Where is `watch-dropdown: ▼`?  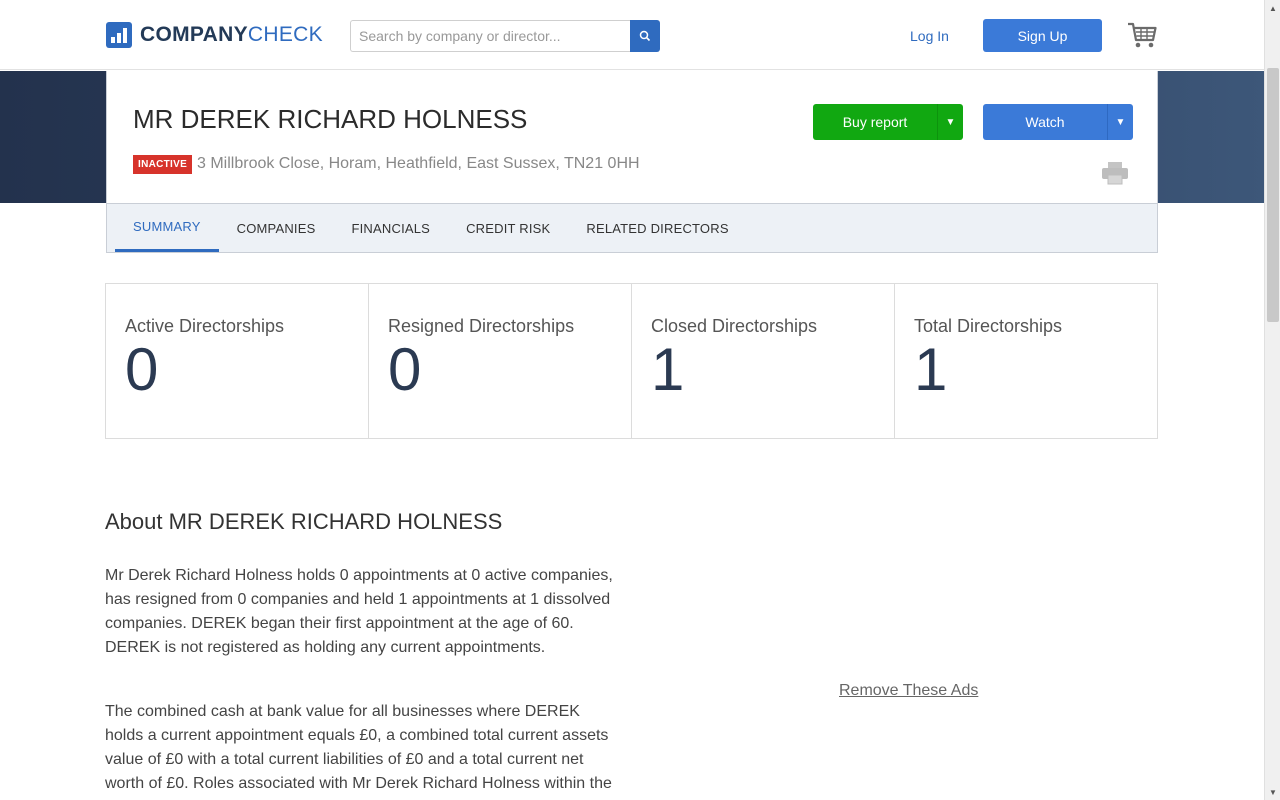
watch-dropdown: ▼ is located at coordinates (1120, 122).